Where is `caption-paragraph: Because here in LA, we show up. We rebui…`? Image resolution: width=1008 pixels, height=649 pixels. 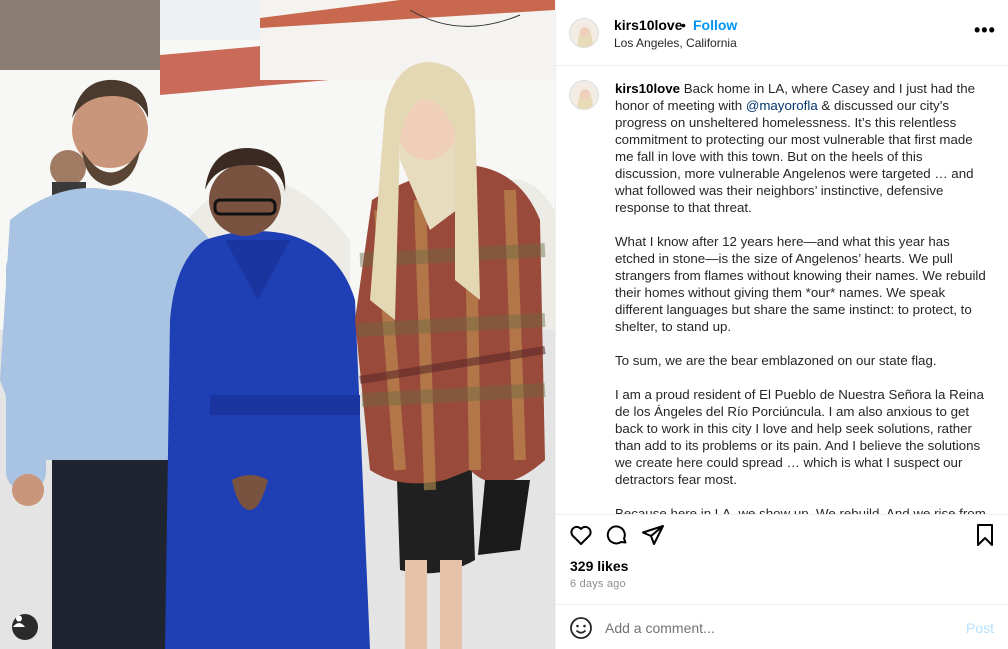 caption-paragraph: Because here in LA, we show up. We rebui… is located at coordinates (800, 510).